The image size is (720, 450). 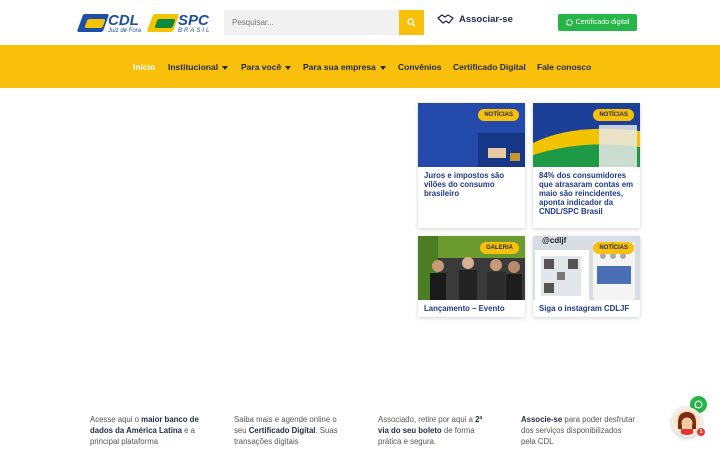 I want to click on chat-notification-badge: 1, so click(x=701, y=432).